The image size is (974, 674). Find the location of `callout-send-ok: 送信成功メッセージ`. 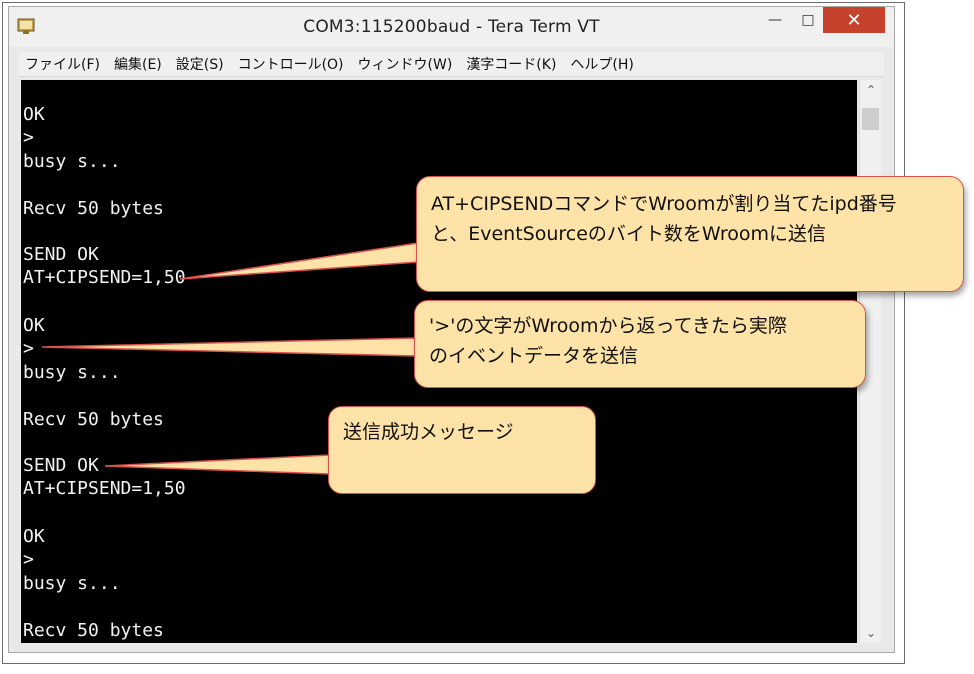

callout-send-ok: 送信成功メッセージ is located at coordinates (462, 450).